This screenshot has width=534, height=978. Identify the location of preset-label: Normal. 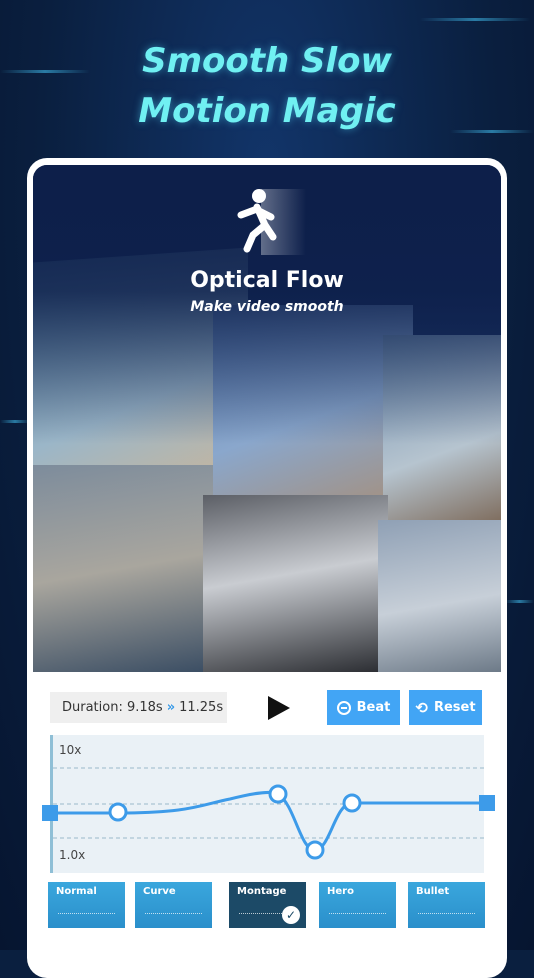
(76, 891).